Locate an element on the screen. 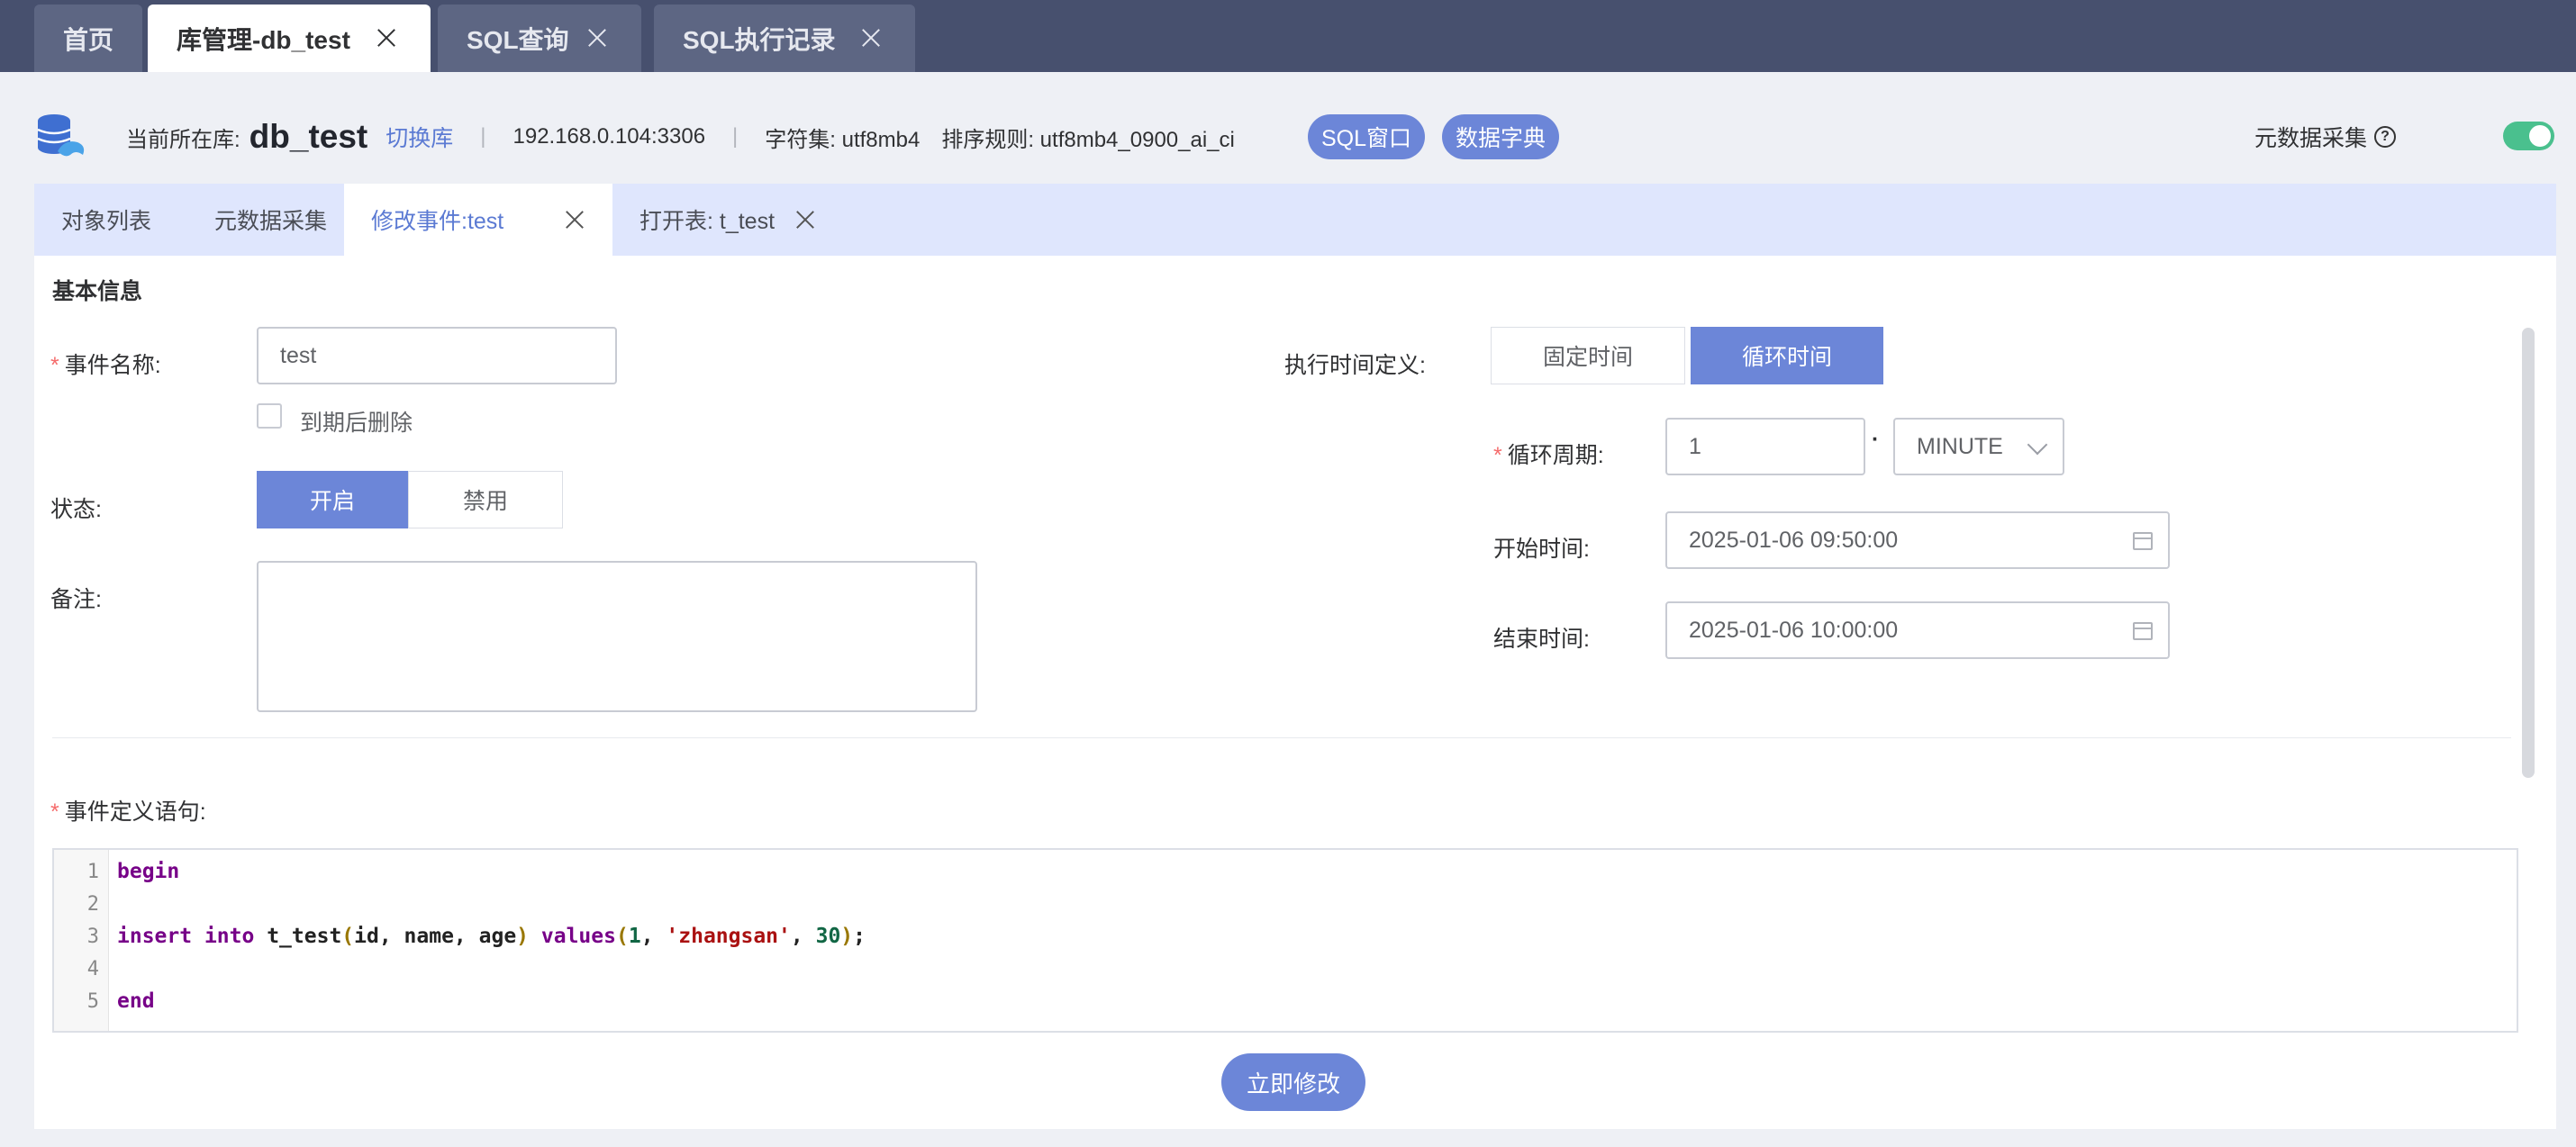 The width and height of the screenshot is (2576, 1147). event-name-value: test is located at coordinates (298, 355).